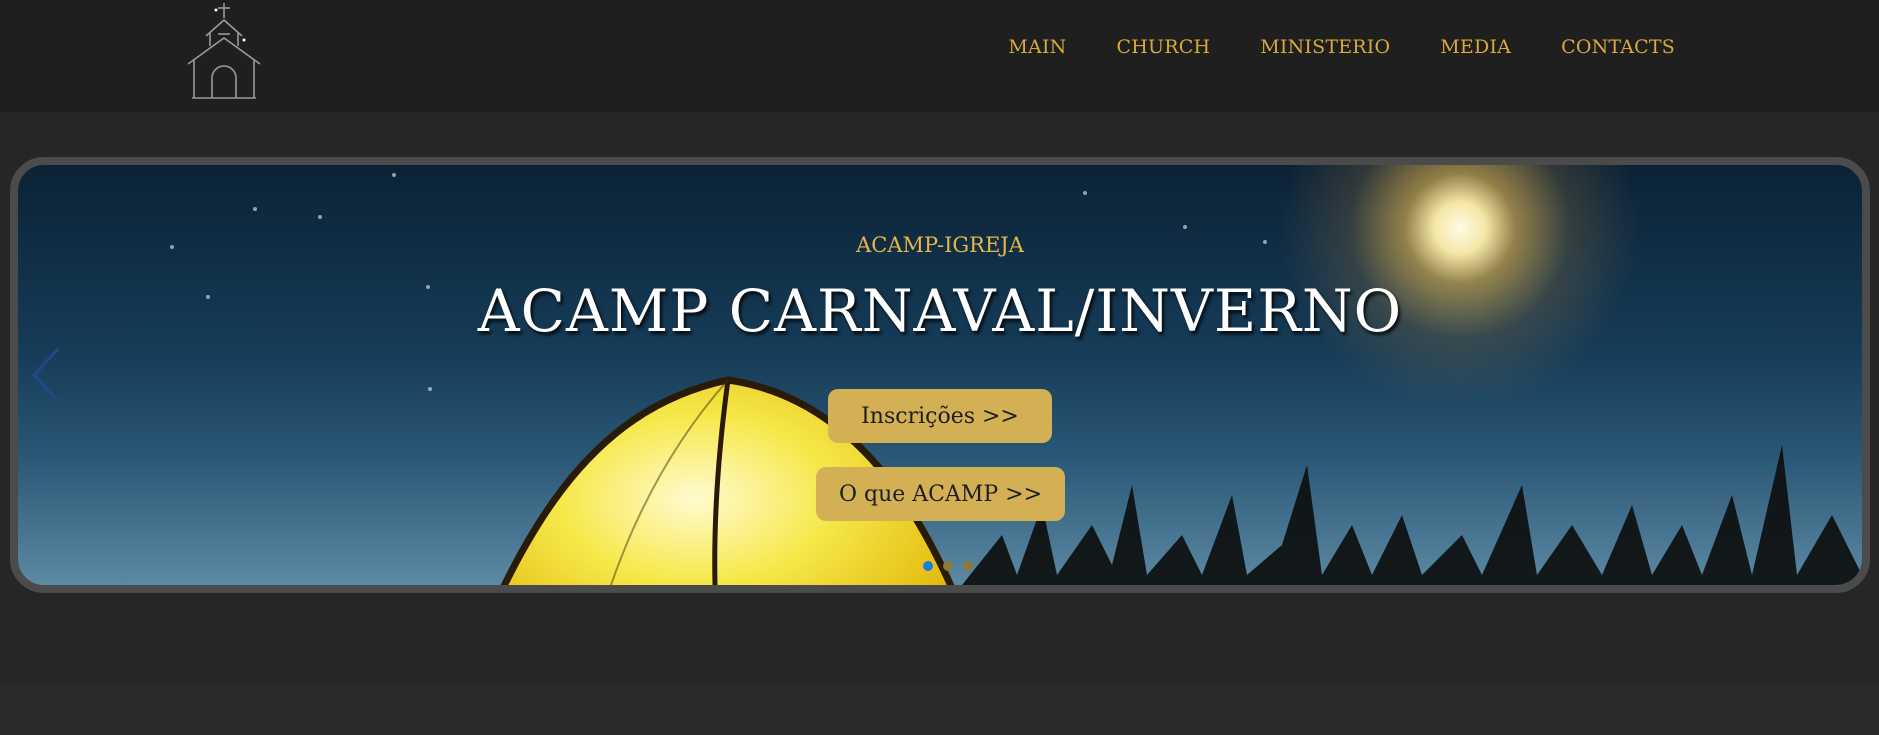 This screenshot has height=735, width=1879. I want to click on hero-subtitle: ACAMP-IGREJA, so click(940, 245).